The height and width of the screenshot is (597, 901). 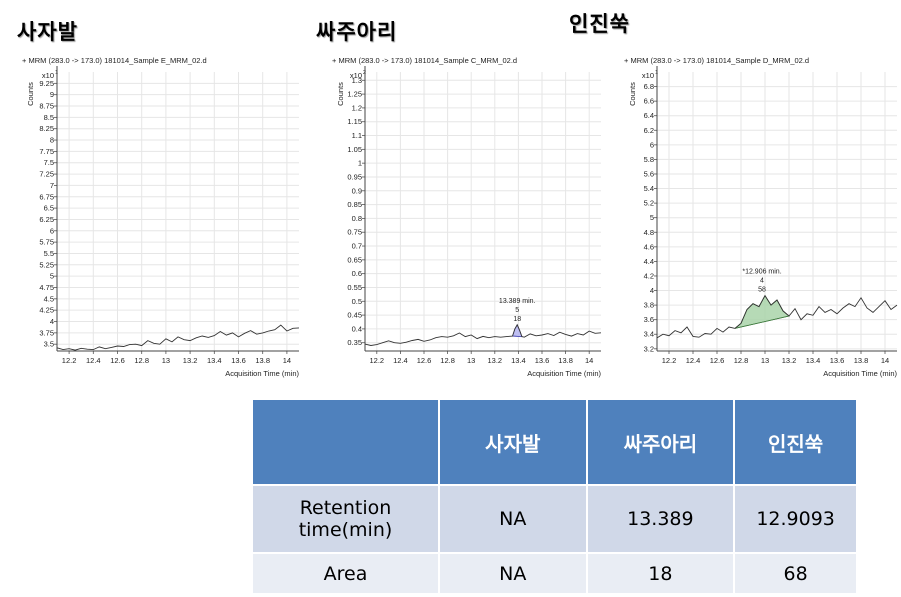 What do you see at coordinates (46, 83) in the screenshot?
I see `y-tick-label: 9.25` at bounding box center [46, 83].